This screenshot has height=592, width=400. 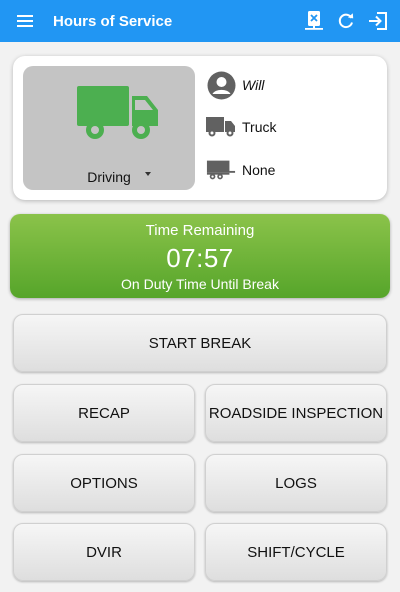 I want to click on options-button: OPTIONS, so click(x=104, y=483).